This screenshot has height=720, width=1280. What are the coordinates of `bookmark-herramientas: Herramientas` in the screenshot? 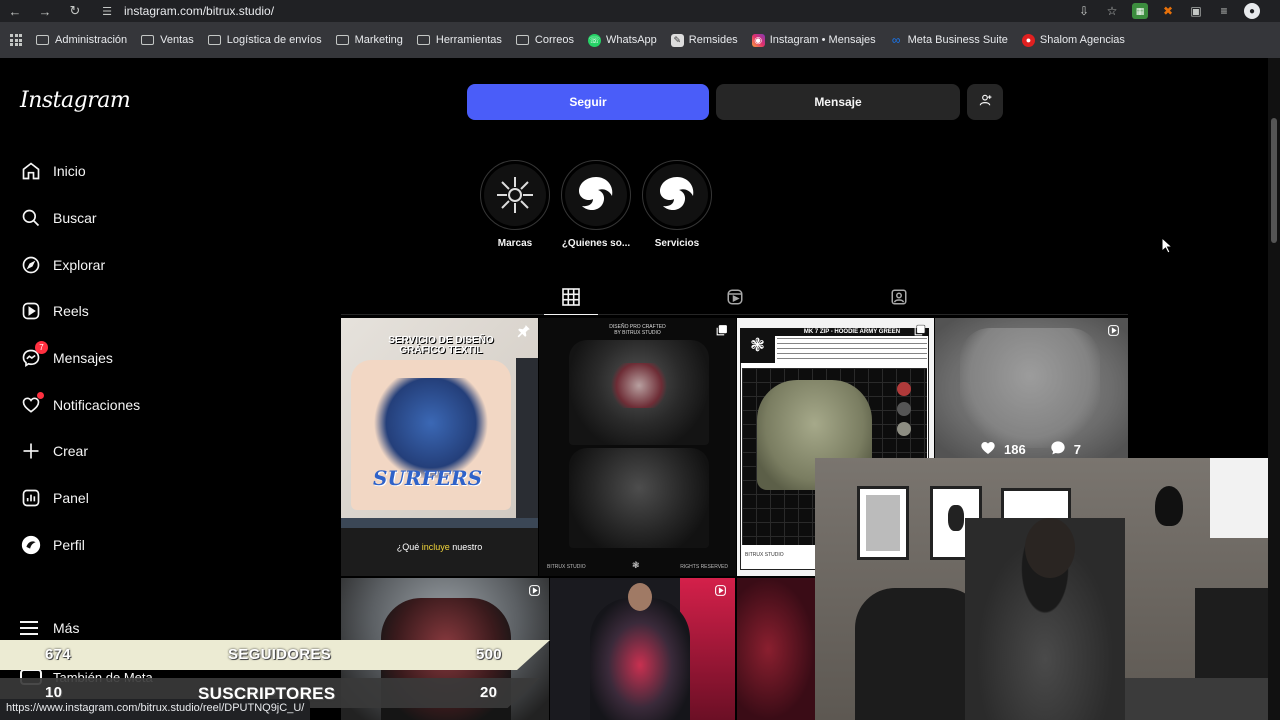 It's located at (459, 40).